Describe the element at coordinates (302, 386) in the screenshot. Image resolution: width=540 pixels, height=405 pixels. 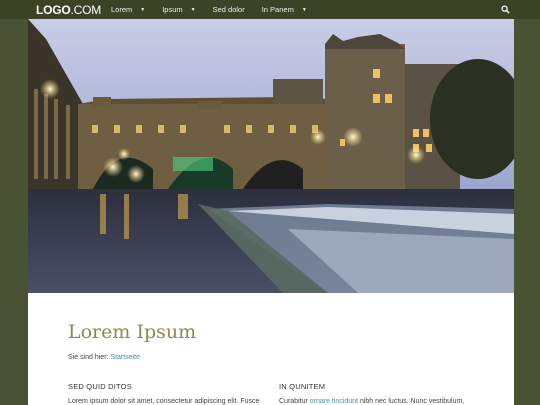
I see `column-heading-right: IN QUNITEM` at that location.